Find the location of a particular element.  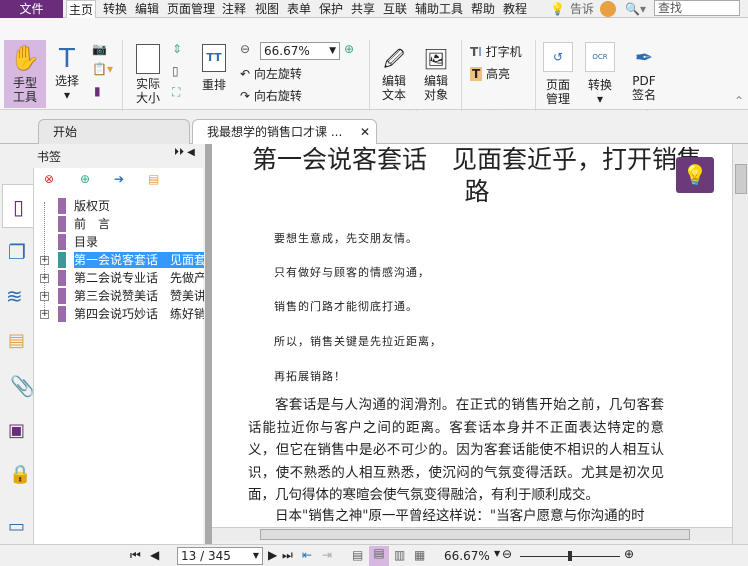

menu-view: 视图 is located at coordinates (267, 9).